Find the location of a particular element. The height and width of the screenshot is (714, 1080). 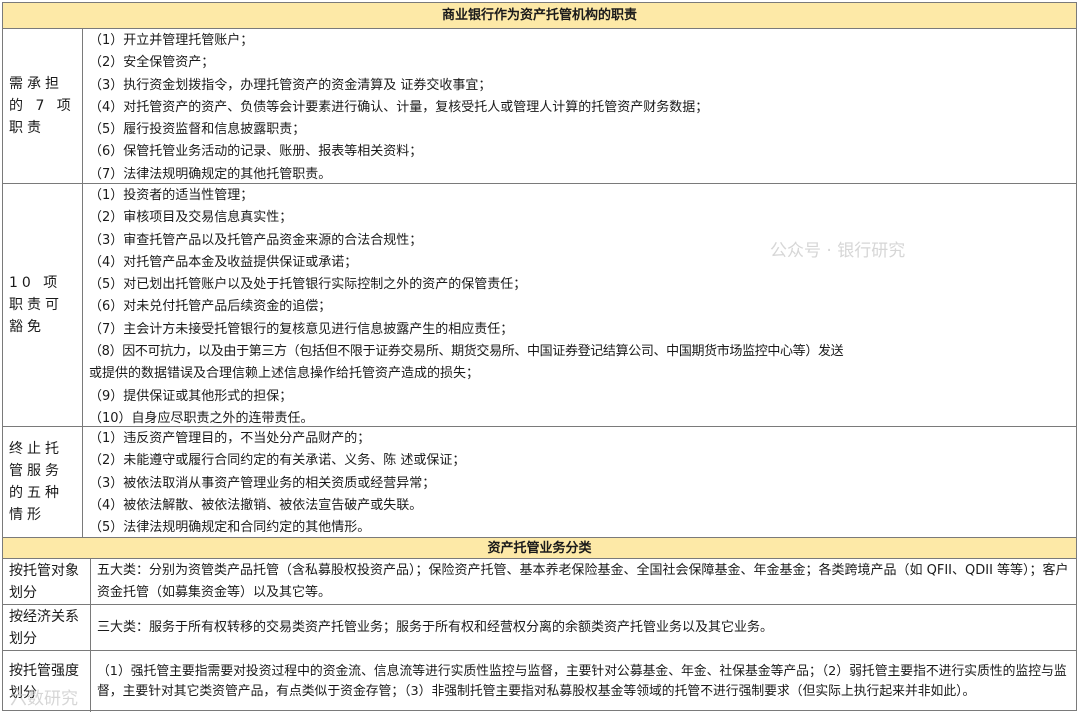

list-item: （1）违反资产管理目的，不当处分产品财产的； is located at coordinates (230, 438).